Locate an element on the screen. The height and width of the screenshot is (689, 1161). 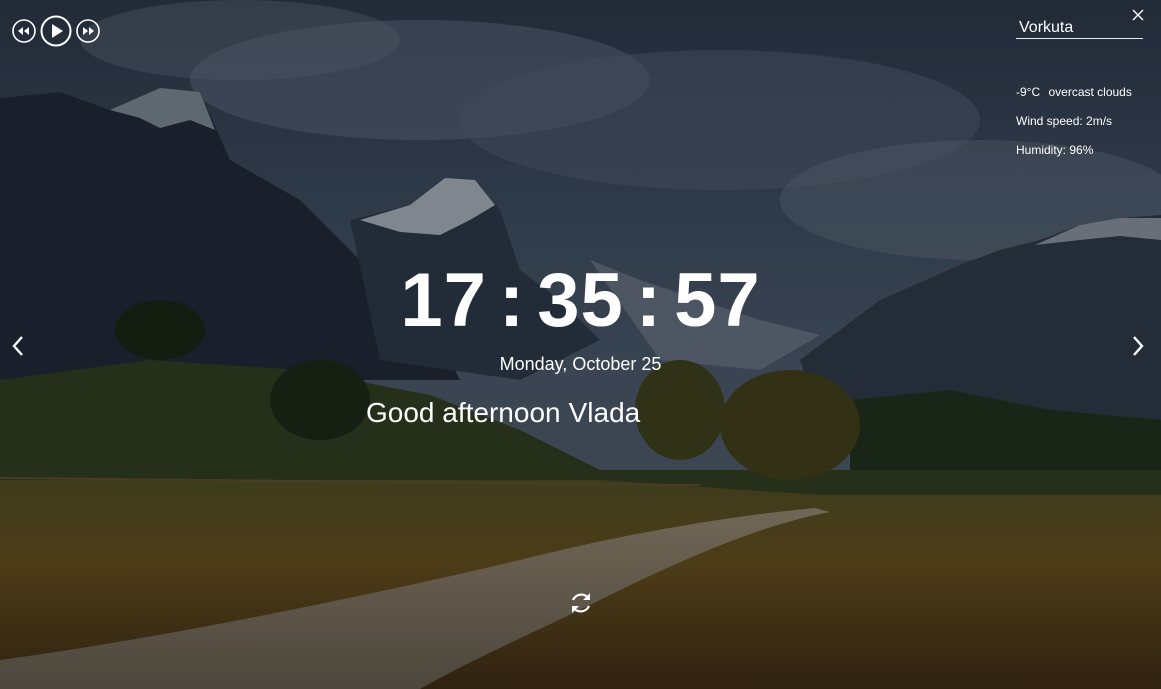
weather-summary: -9°C overcast clouds is located at coordinates (1074, 92).